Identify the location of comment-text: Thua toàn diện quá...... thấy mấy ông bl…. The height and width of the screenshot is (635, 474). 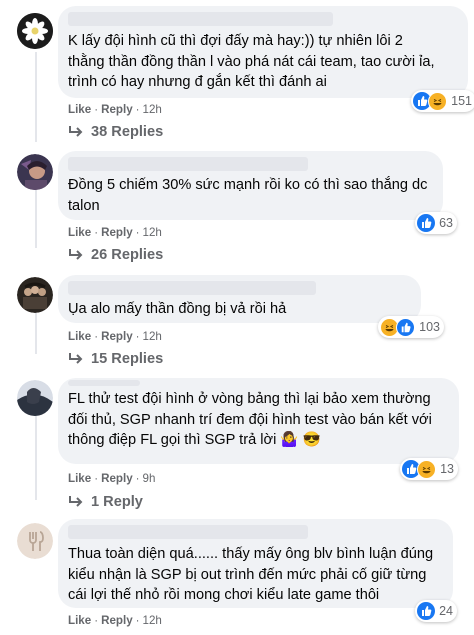
(251, 574).